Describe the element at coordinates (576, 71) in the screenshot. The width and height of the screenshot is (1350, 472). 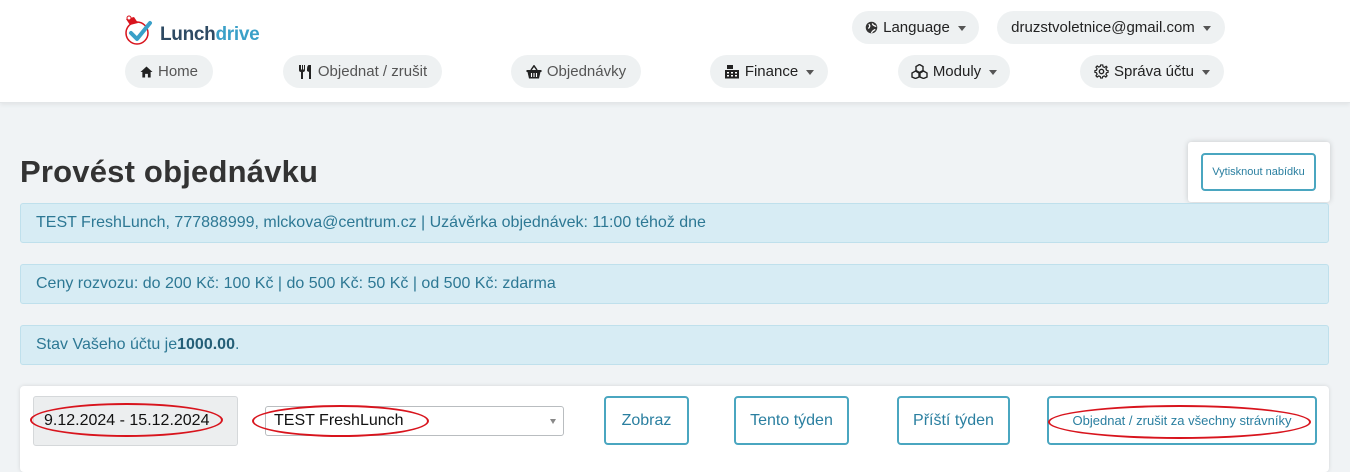
I see `nav-orders: Objednávky` at that location.